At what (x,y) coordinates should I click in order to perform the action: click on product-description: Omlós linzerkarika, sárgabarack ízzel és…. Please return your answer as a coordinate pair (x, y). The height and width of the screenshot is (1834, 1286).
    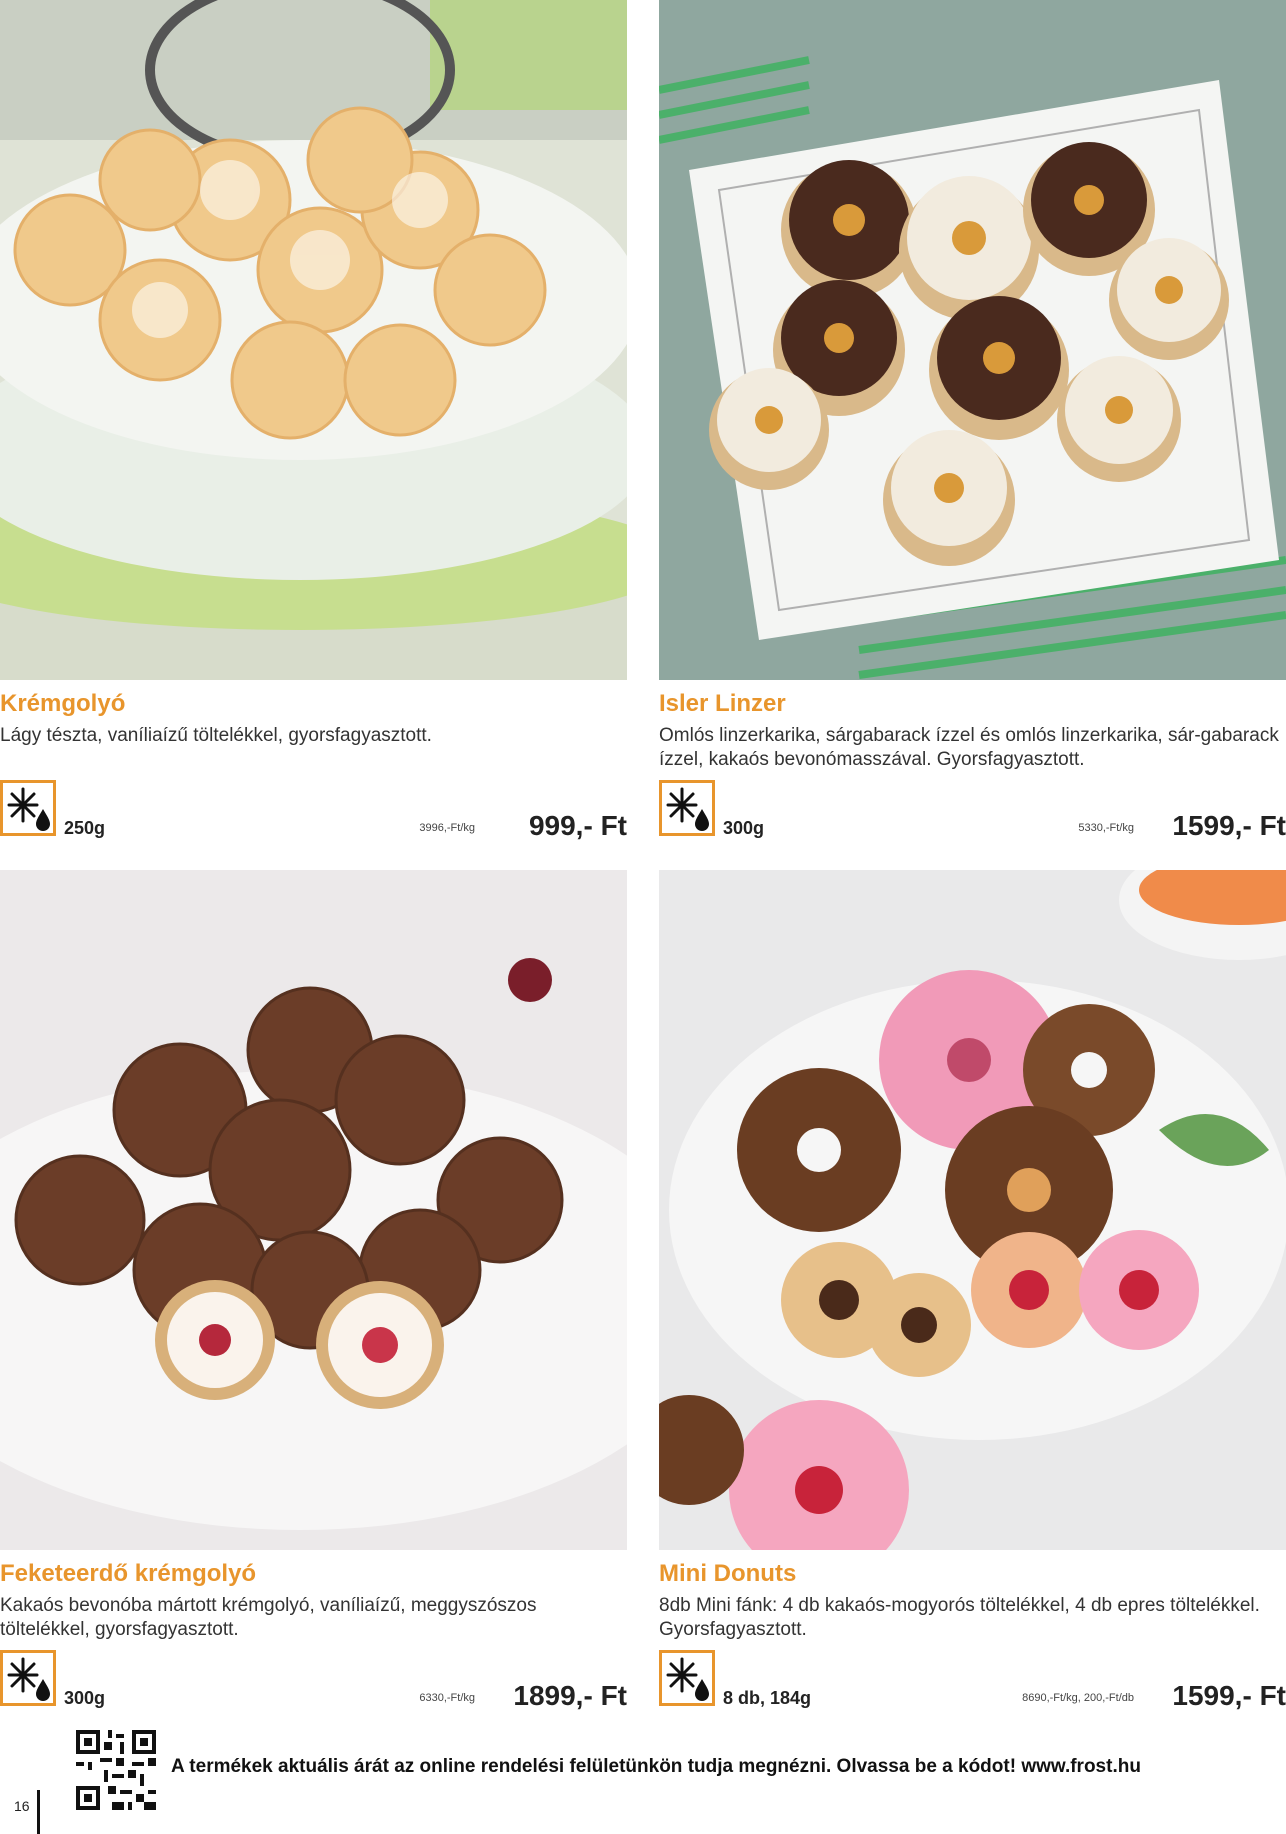
    Looking at the image, I should click on (969, 747).